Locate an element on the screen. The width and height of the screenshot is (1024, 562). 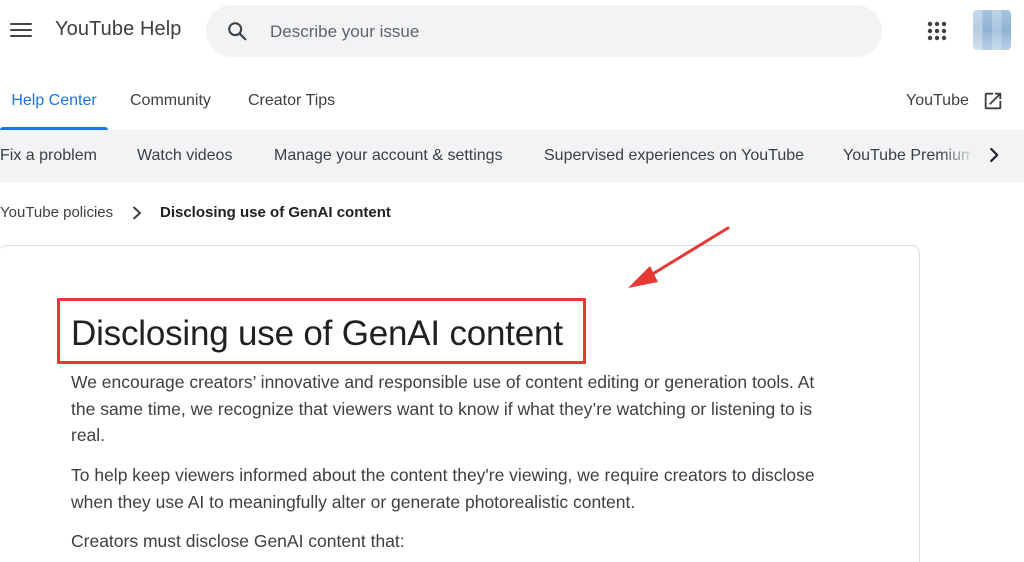
category-watch-videos: Watch videos is located at coordinates (184, 156).